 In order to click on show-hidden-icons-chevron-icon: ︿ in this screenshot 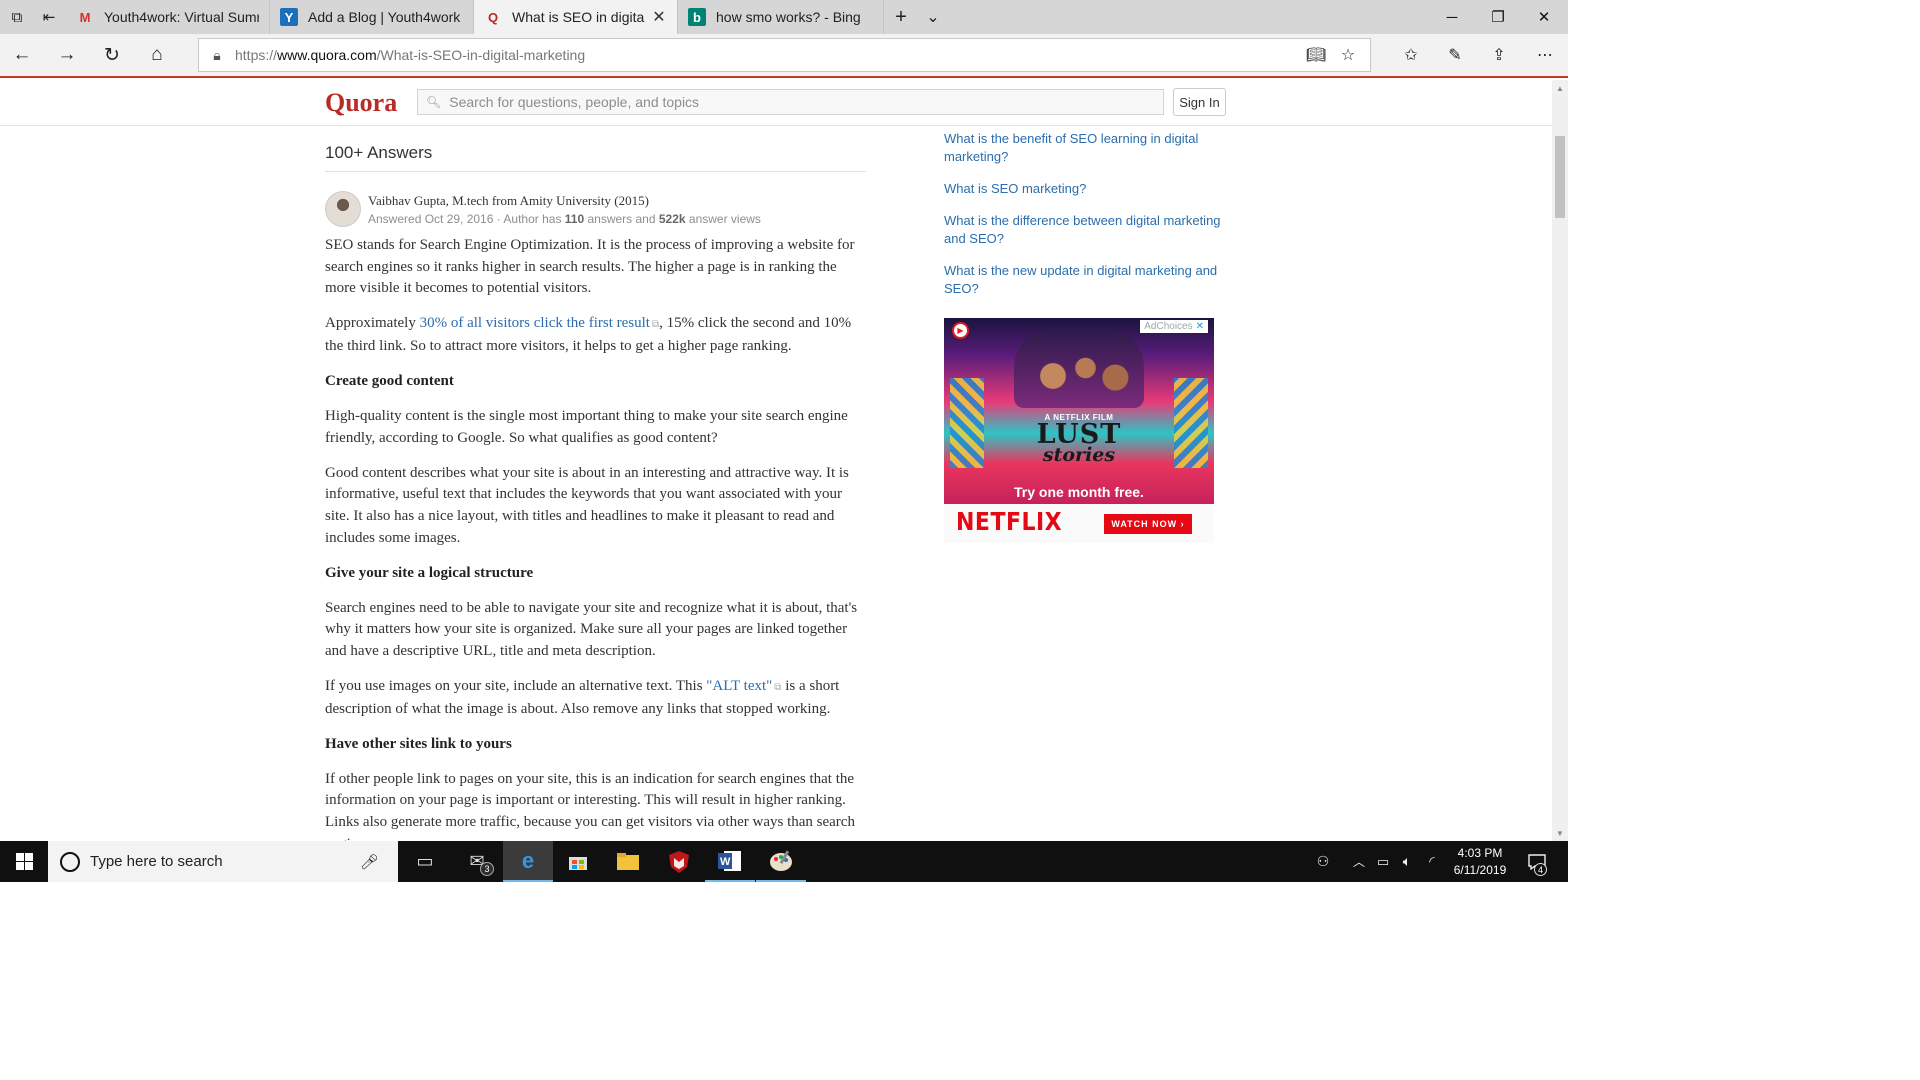, I will do `click(1359, 861)`.